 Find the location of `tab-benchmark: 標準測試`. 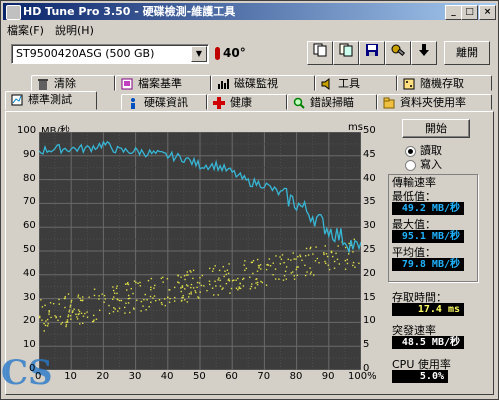

tab-benchmark: 標準測試 is located at coordinates (51, 100).